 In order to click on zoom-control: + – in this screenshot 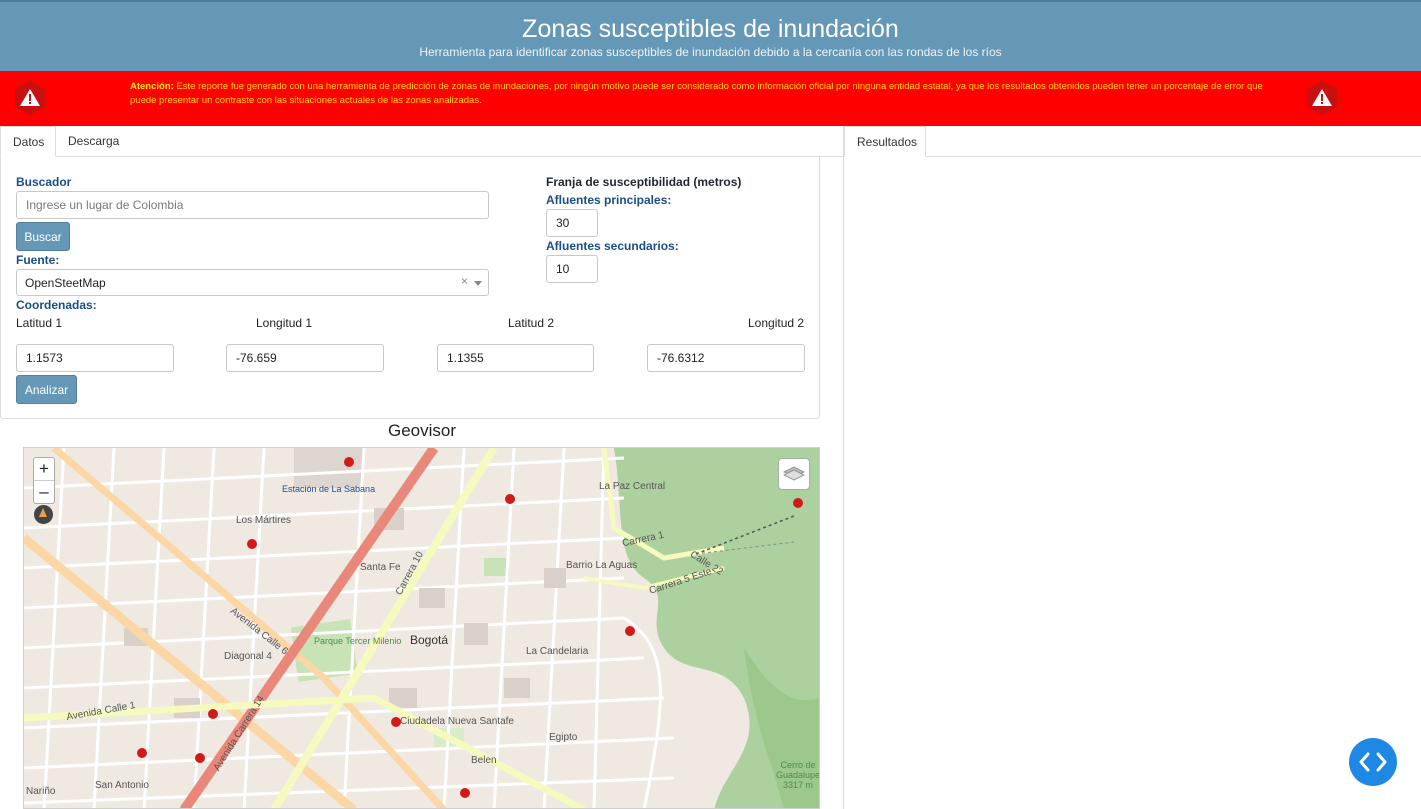, I will do `click(44, 480)`.